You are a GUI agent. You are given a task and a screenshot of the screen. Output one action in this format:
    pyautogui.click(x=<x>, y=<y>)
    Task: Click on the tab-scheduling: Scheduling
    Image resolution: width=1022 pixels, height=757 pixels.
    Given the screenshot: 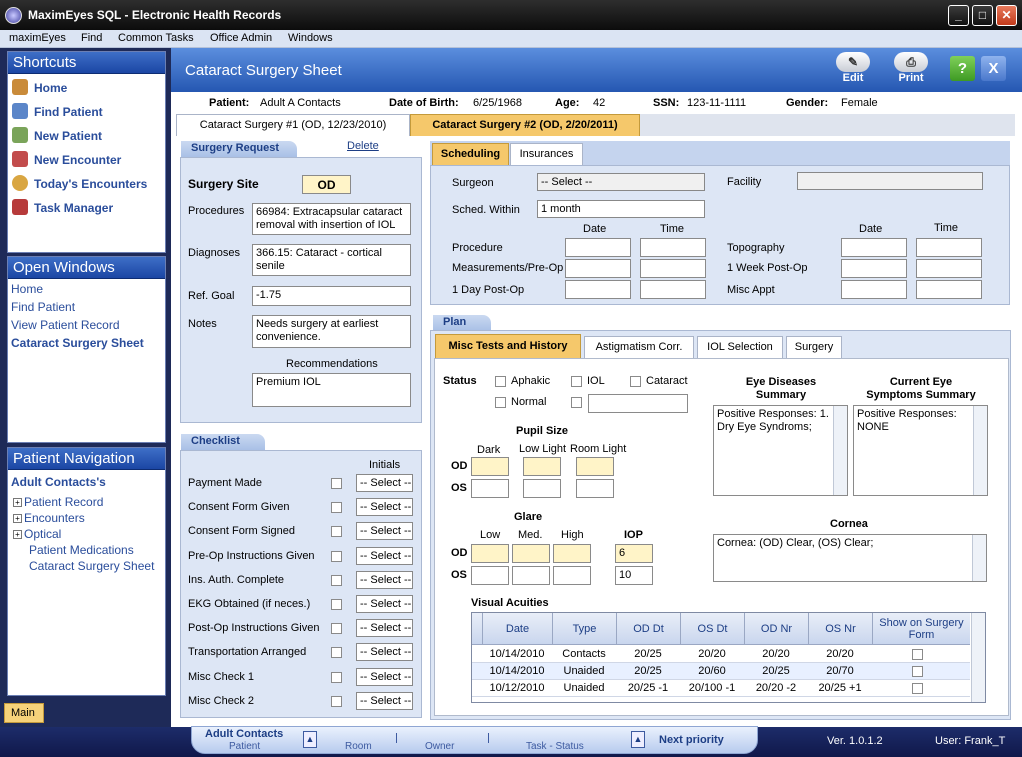 What is the action you would take?
    pyautogui.click(x=470, y=154)
    